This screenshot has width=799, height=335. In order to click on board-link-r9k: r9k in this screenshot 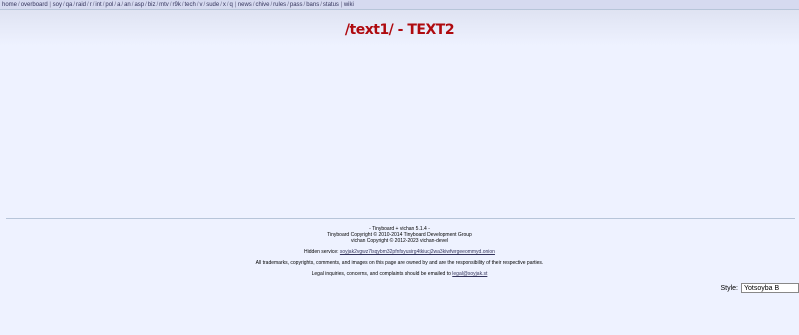, I will do `click(176, 5)`.